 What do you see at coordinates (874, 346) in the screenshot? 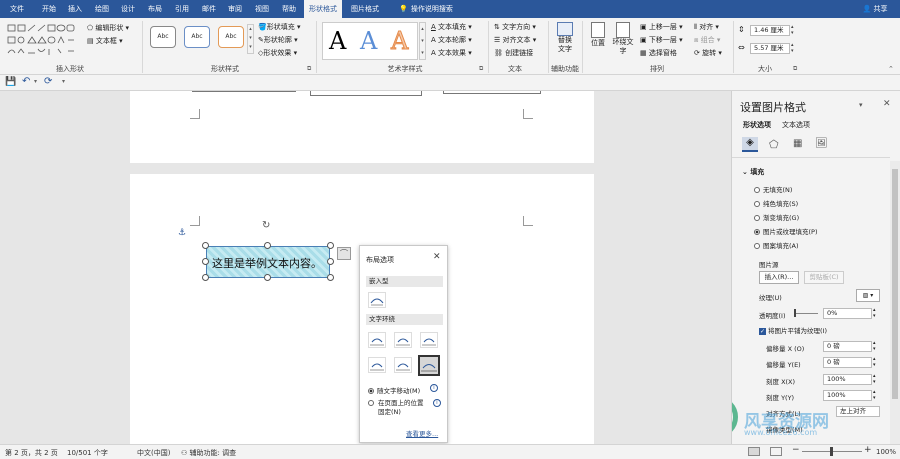
I see `offset-x-spinner: ▴ ▾` at bounding box center [874, 346].